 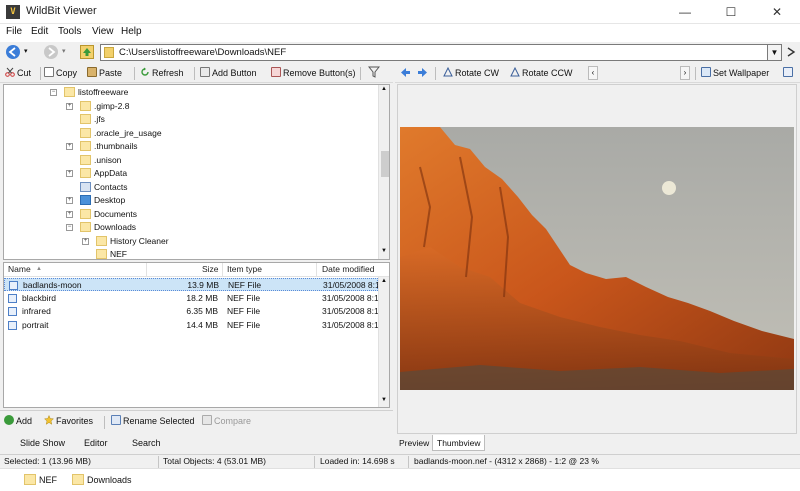 What do you see at coordinates (19, 269) in the screenshot?
I see `column-name: Name` at bounding box center [19, 269].